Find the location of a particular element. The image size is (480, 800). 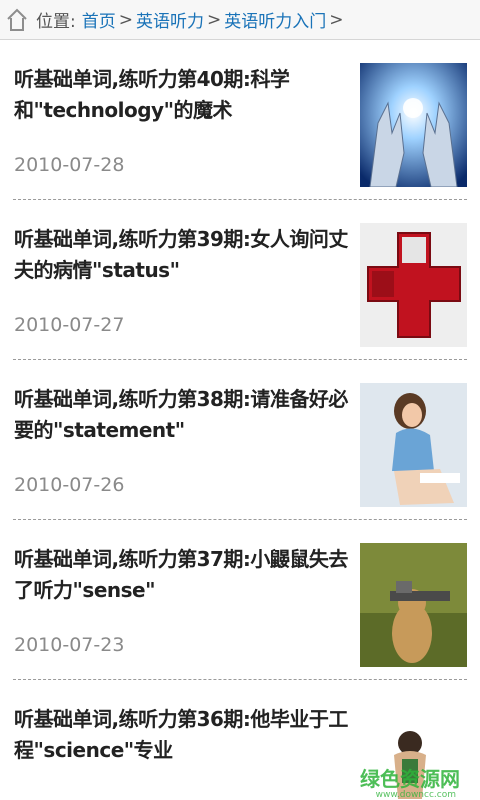

article-thumbnail-prairie-dog is located at coordinates (413, 605).